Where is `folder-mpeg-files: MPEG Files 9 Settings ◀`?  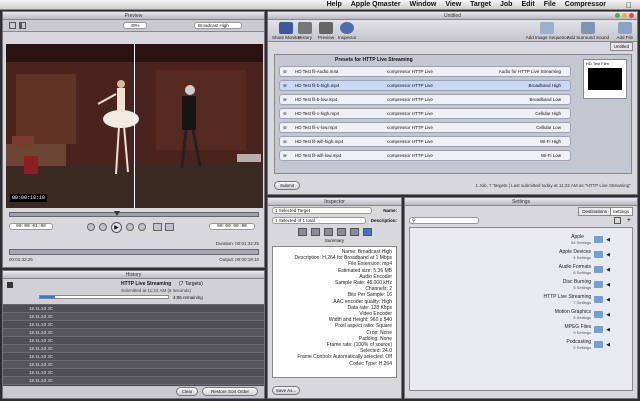
folder-mpeg-files: MPEG Files 9 Settings ◀ is located at coordinates (521, 329).